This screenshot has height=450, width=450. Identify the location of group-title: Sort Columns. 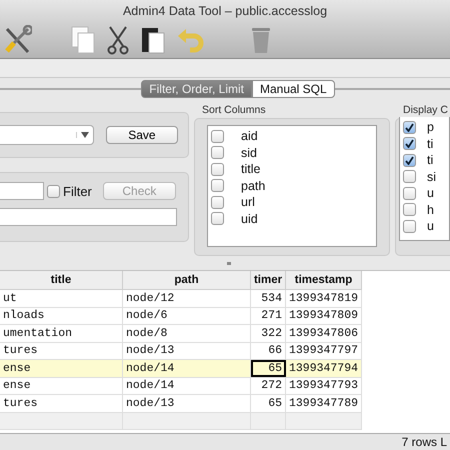
(234, 110).